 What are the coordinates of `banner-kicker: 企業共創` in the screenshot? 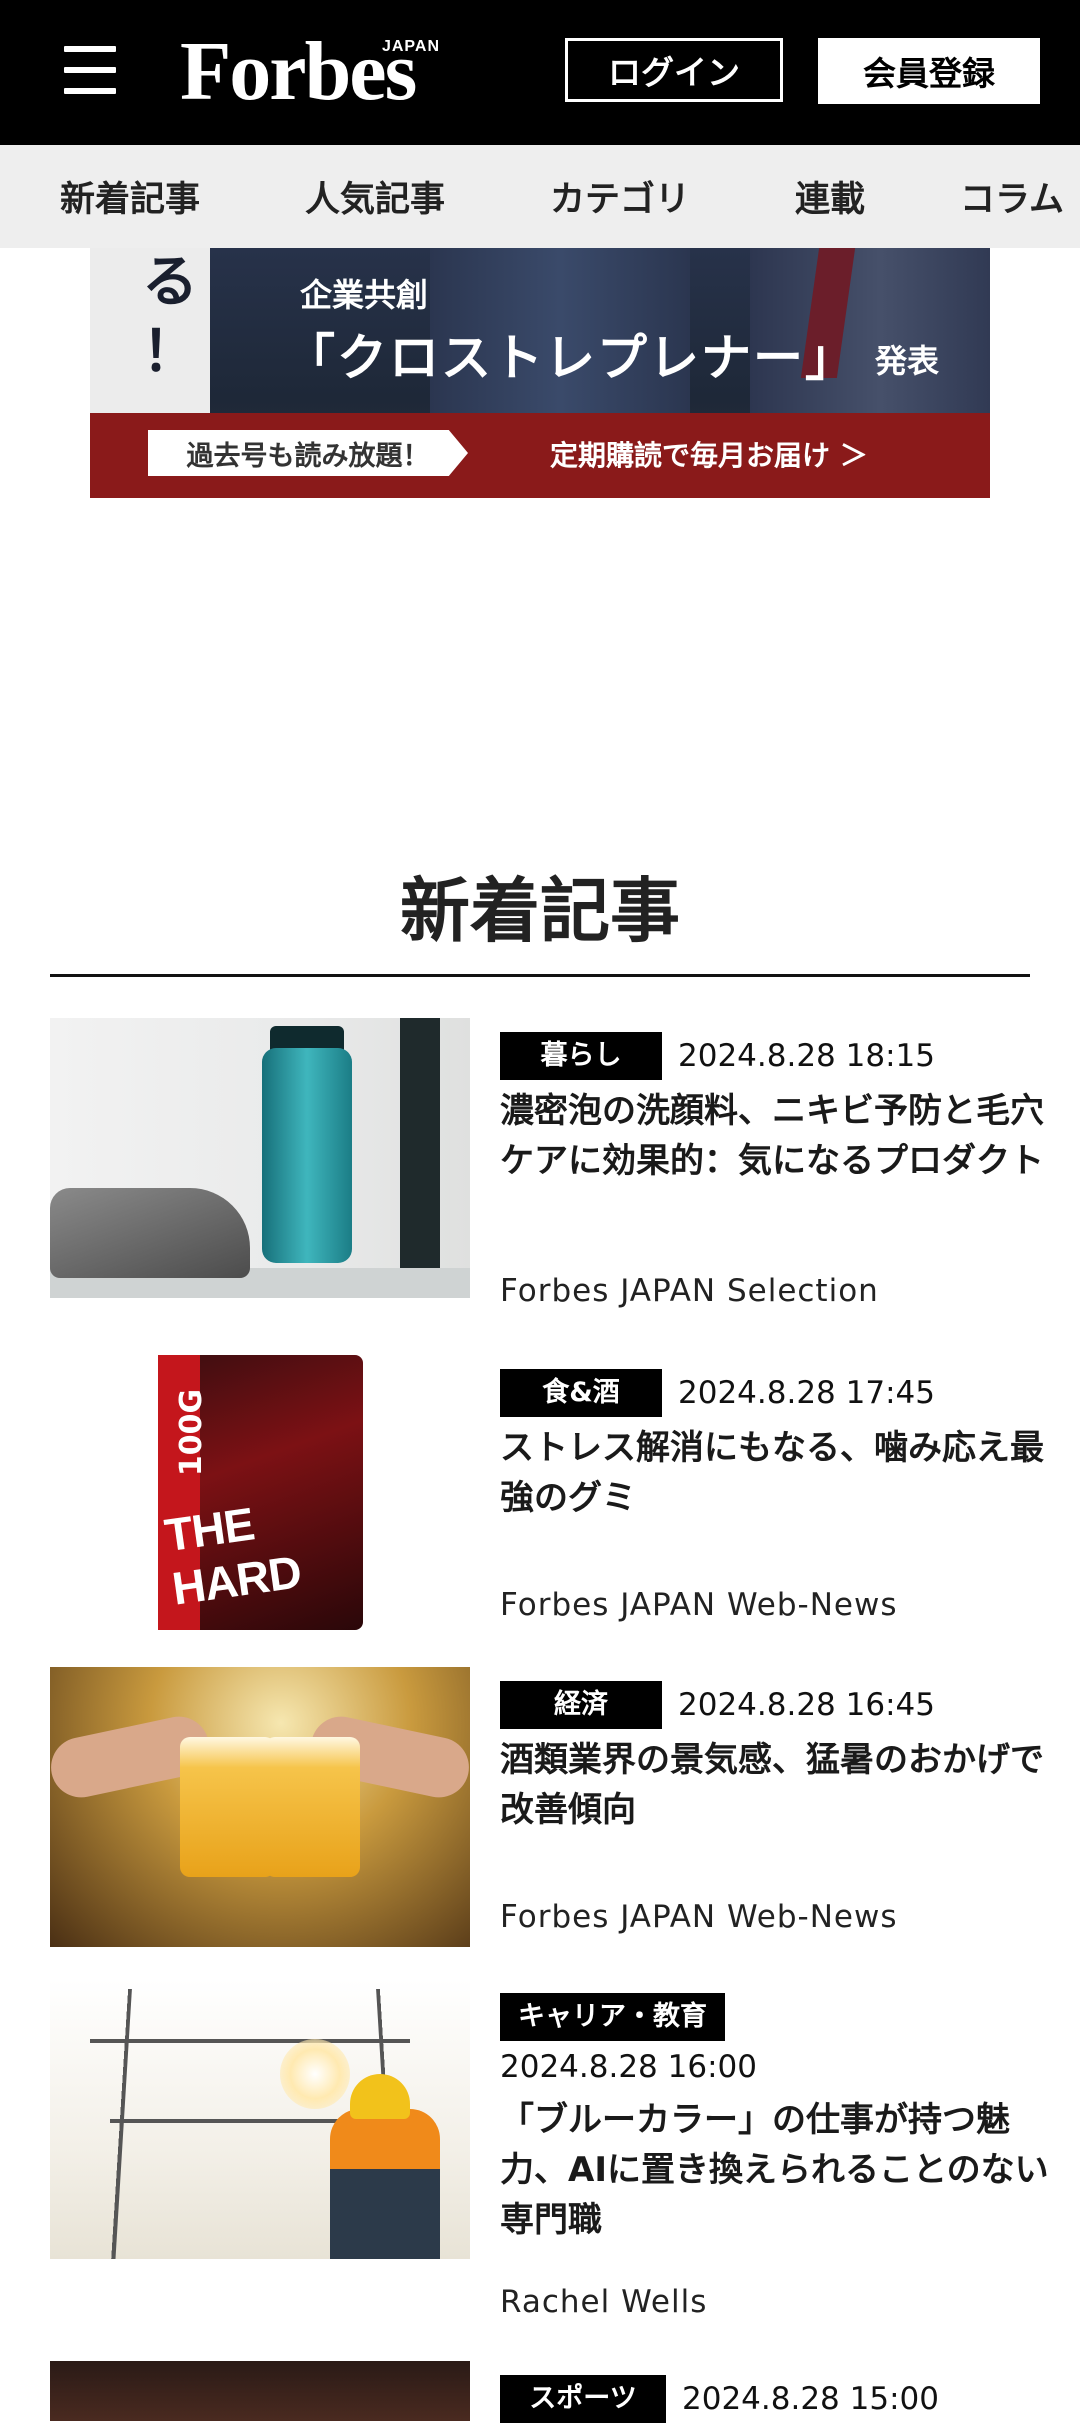 It's located at (364, 295).